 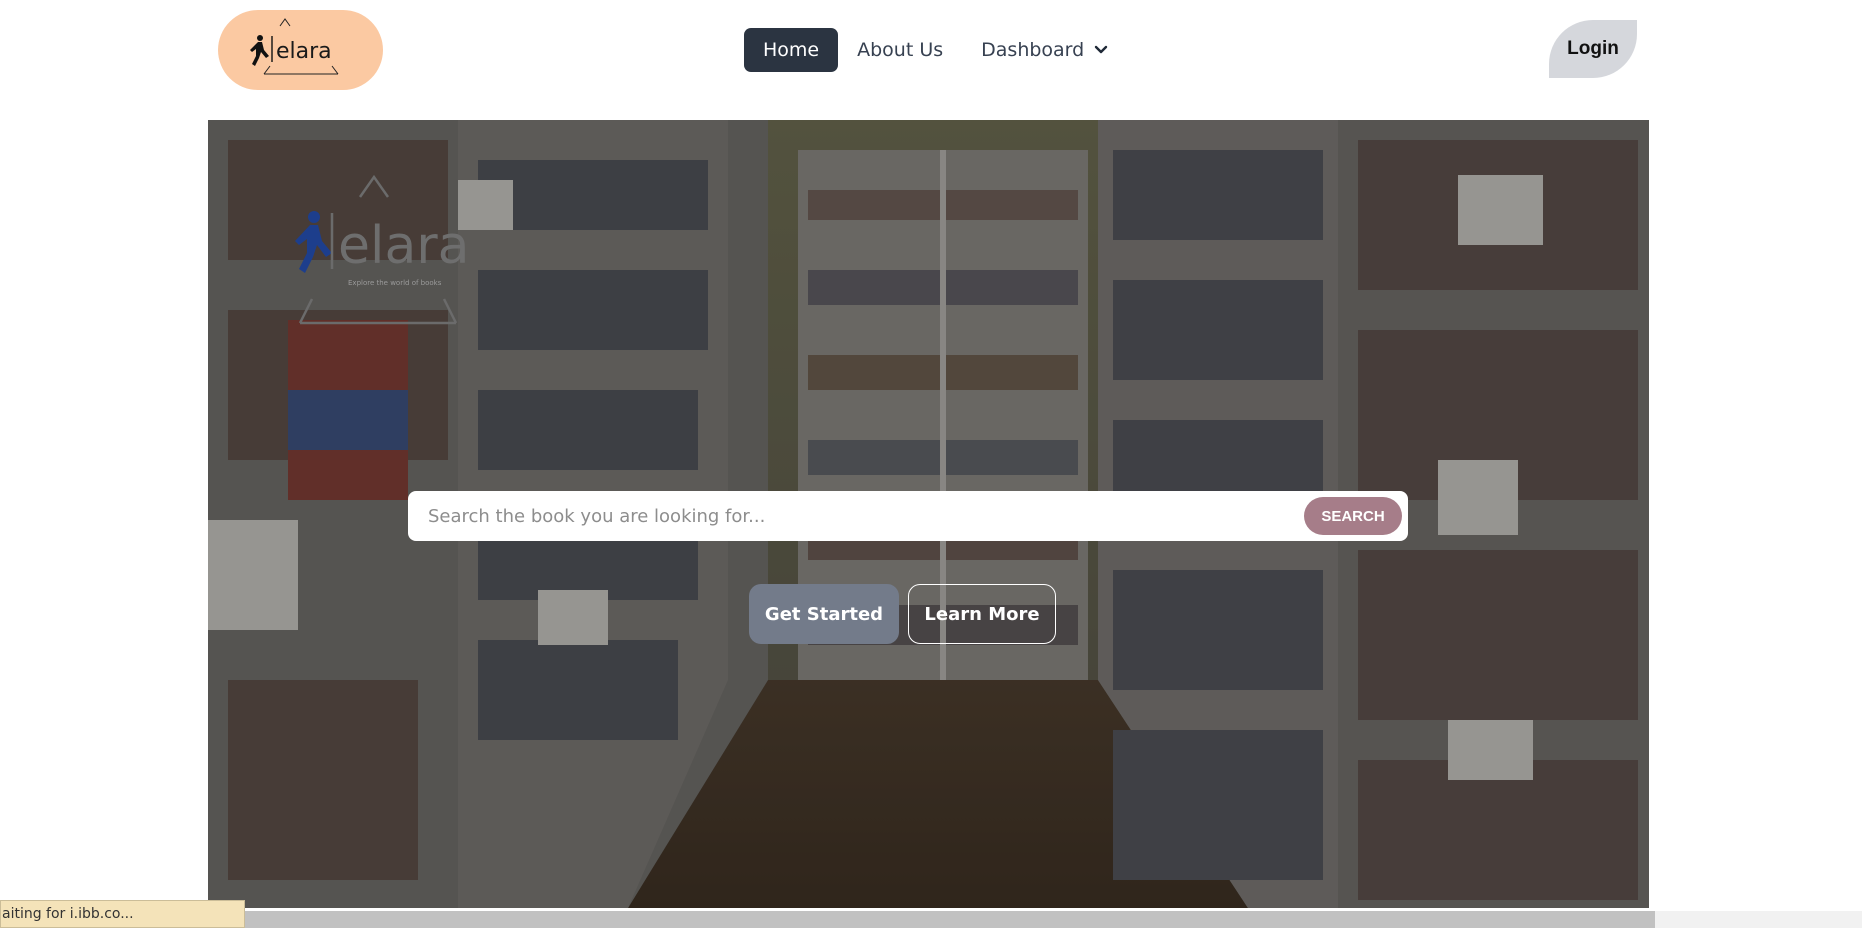 I want to click on logo-mark: elara, so click(x=293, y=46).